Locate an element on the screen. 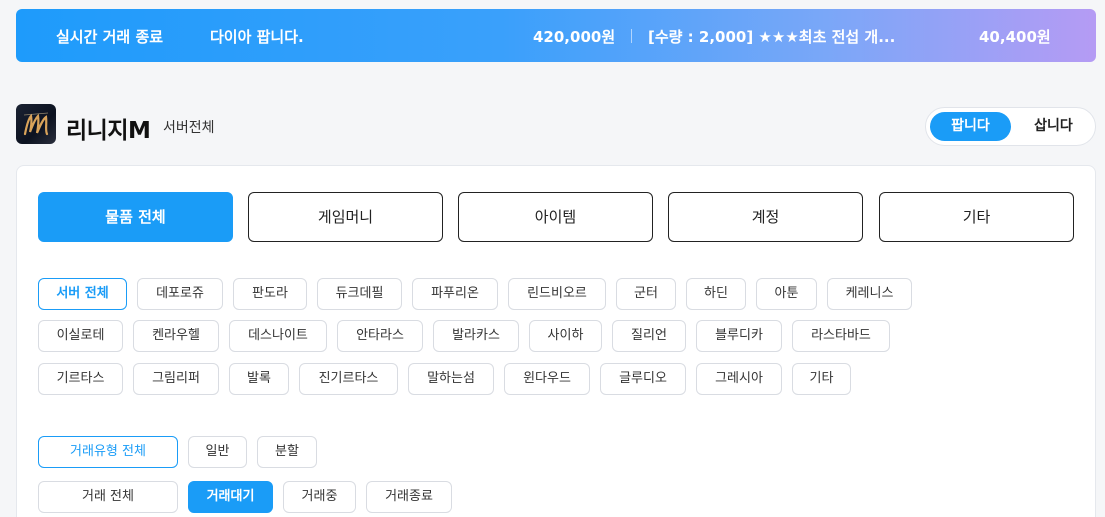 Image resolution: width=1105 pixels, height=517 pixels. server-chip: 아툰 is located at coordinates (786, 294).